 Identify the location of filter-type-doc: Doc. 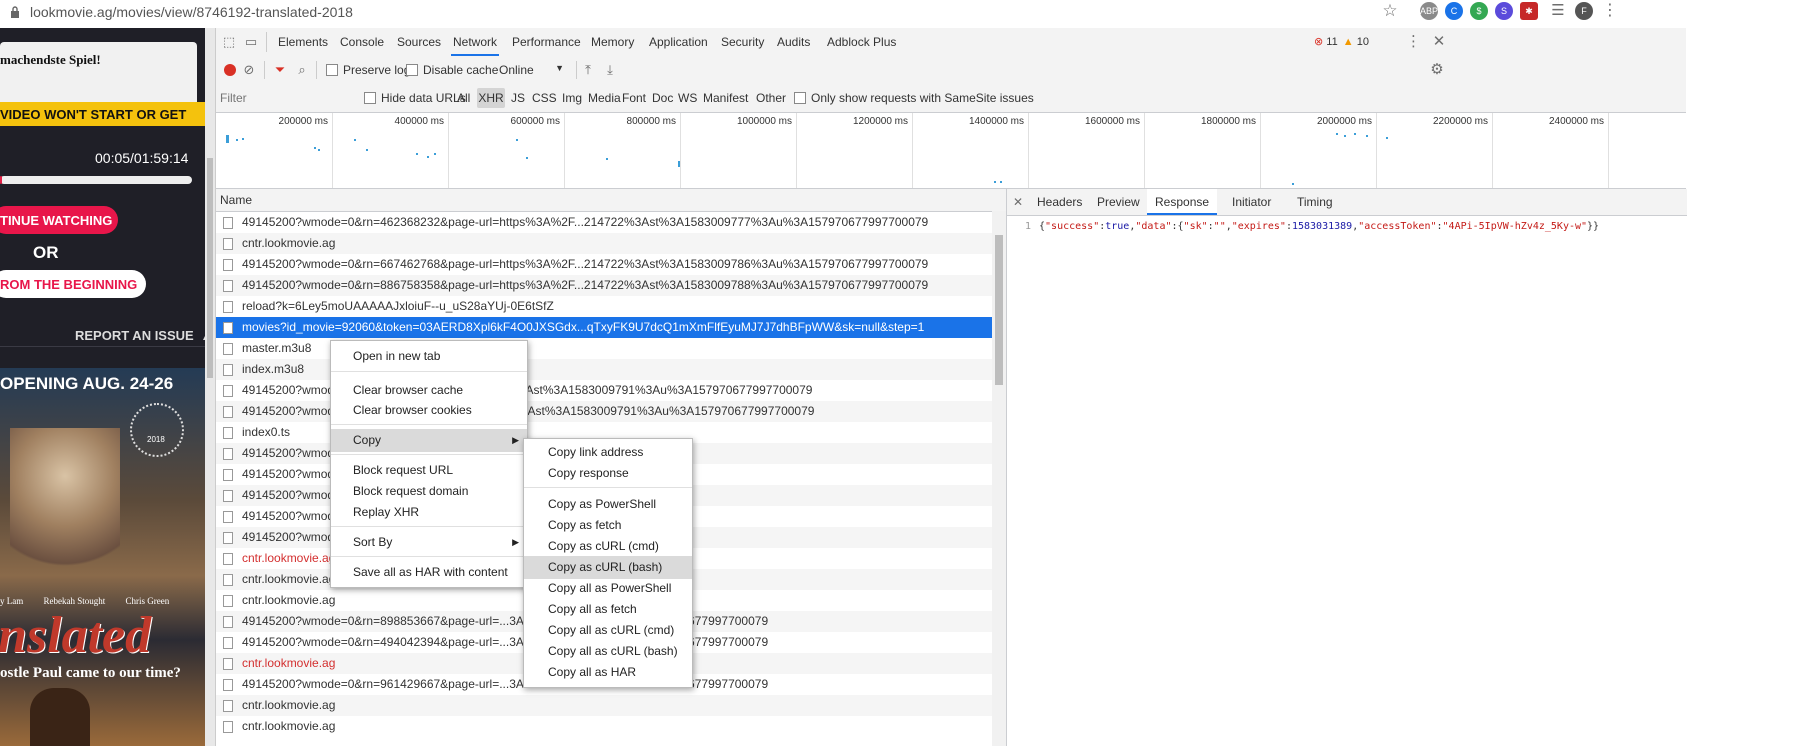
(662, 98).